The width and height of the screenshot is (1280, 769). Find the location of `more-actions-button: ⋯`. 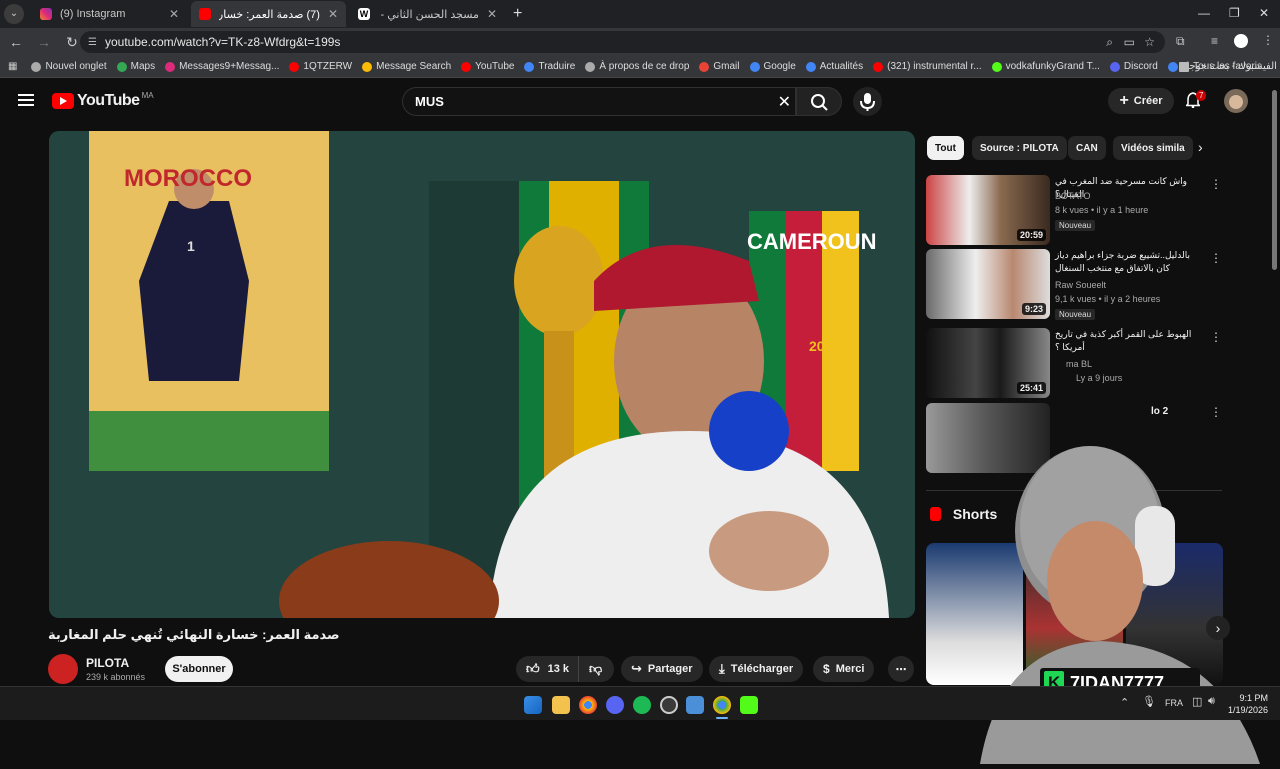

more-actions-button: ⋯ is located at coordinates (901, 669).